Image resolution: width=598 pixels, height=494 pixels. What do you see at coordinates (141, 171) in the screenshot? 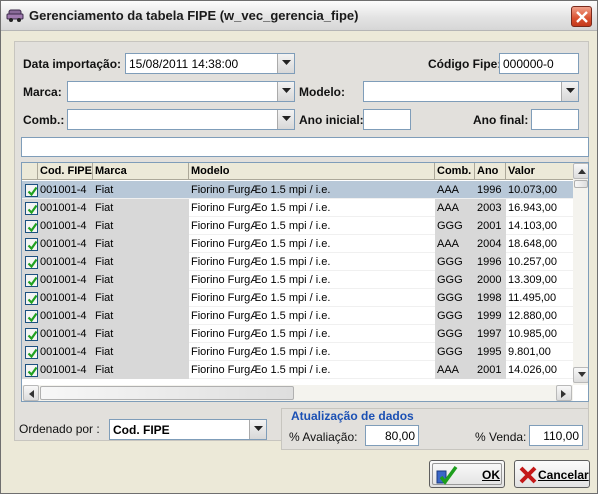
I see `header-marca: Marca` at bounding box center [141, 171].